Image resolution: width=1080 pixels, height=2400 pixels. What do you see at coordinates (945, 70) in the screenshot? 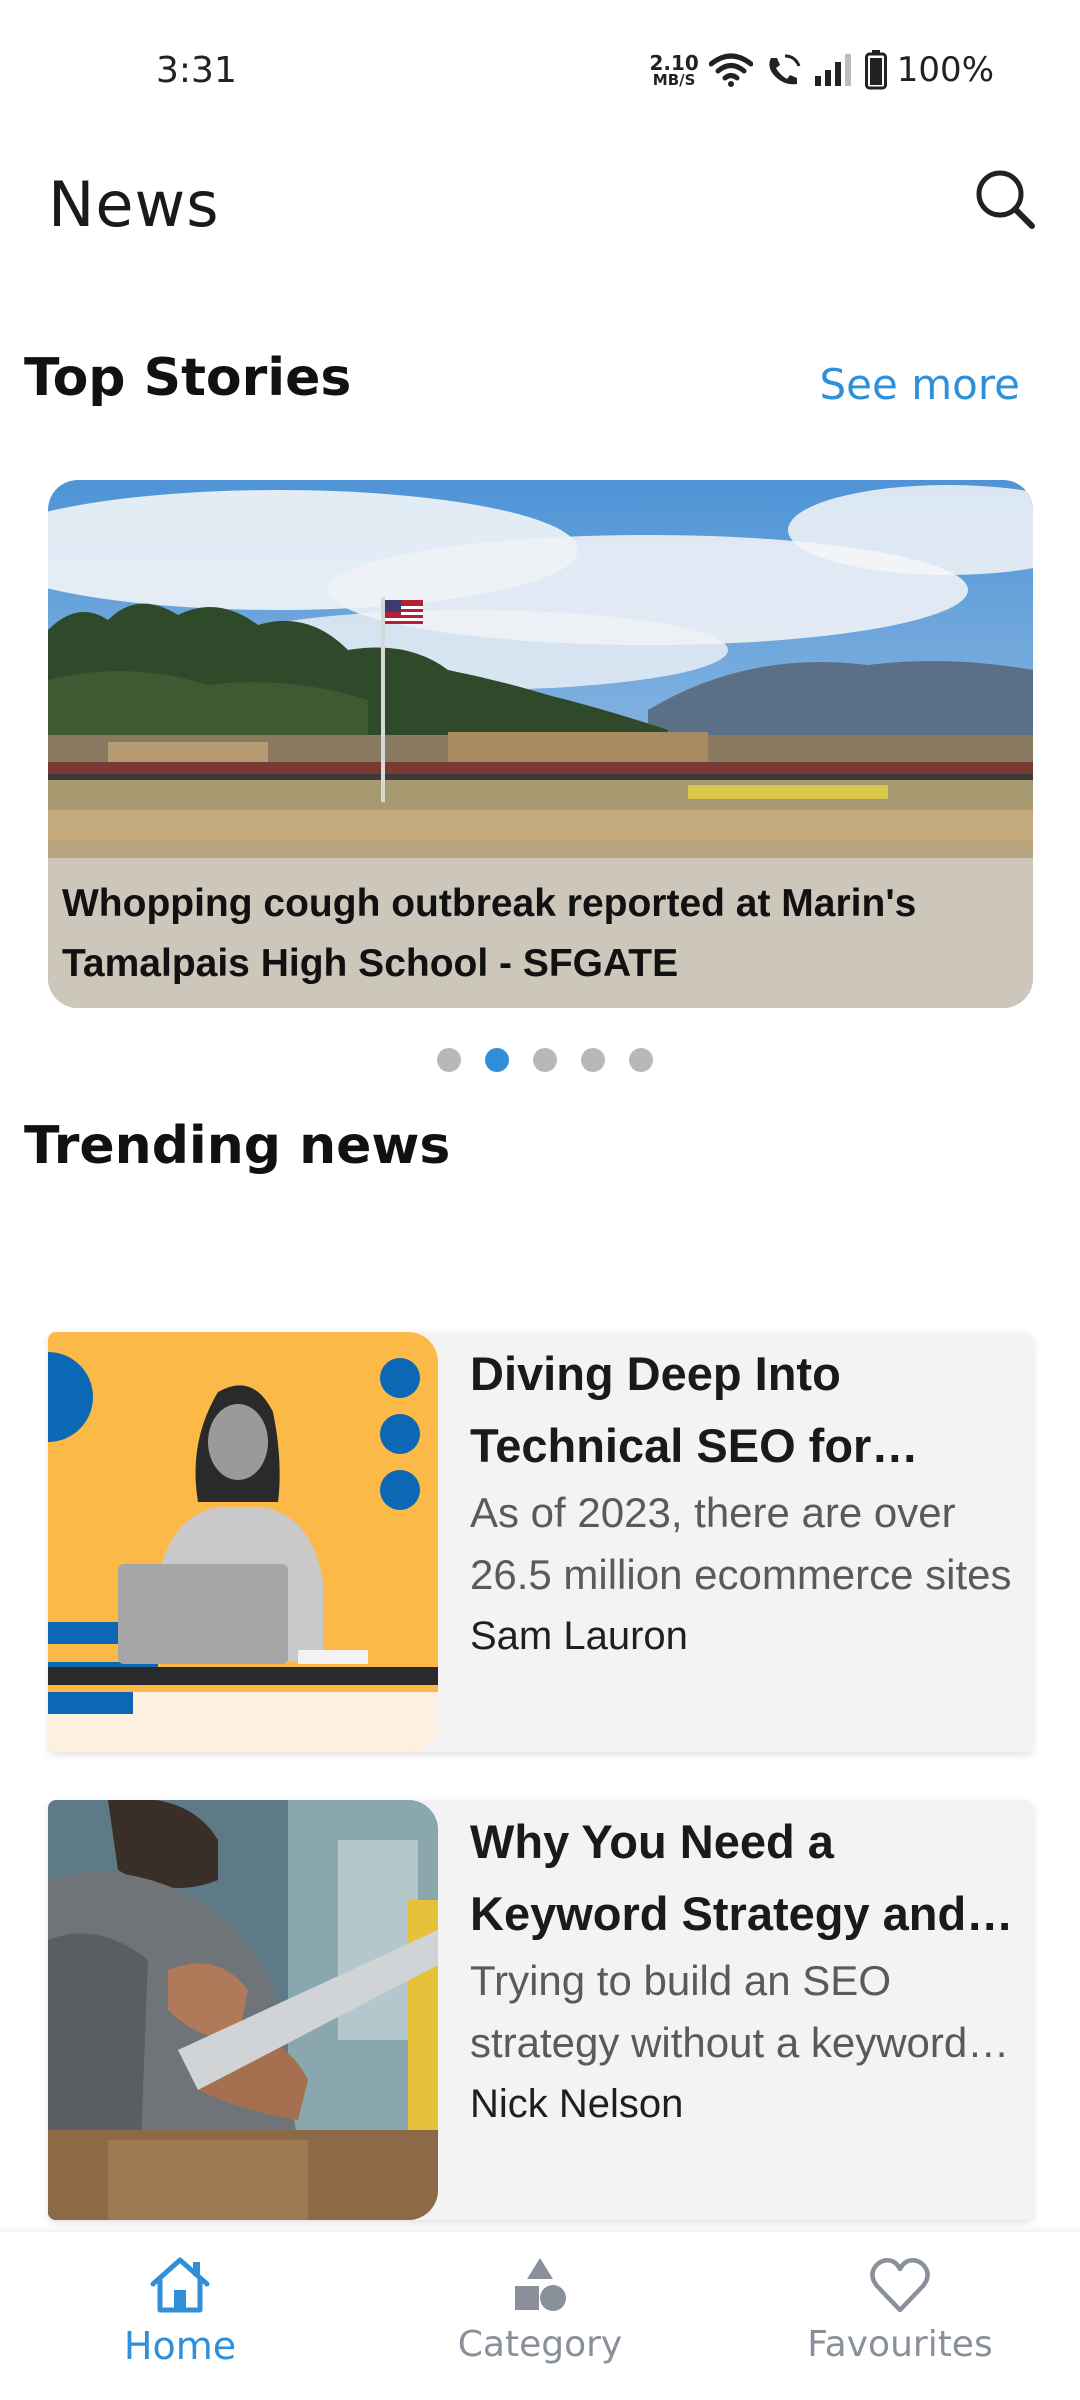
I see `battery-percent: 100%` at bounding box center [945, 70].